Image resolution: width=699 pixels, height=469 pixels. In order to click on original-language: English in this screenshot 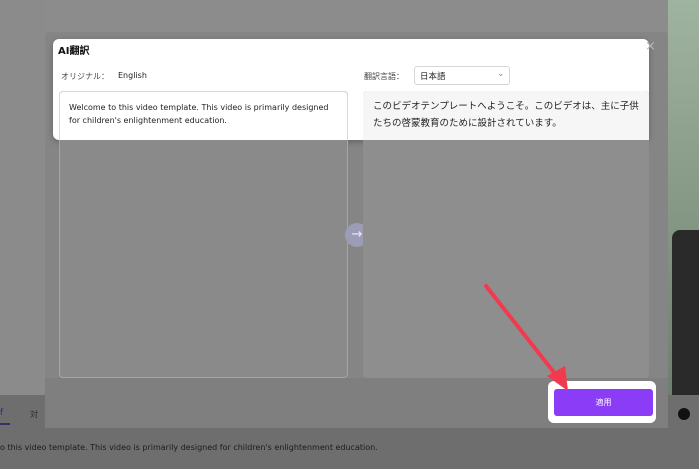, I will do `click(132, 75)`.